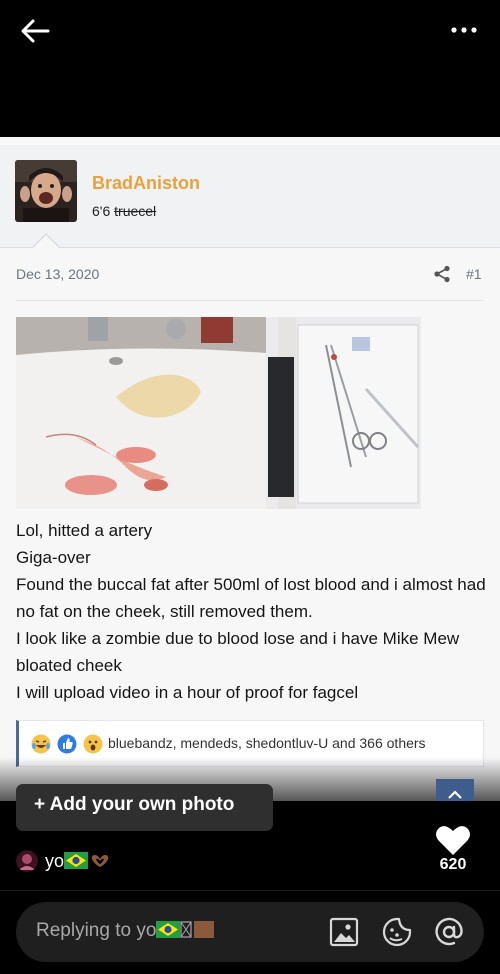 This screenshot has height=974, width=500. Describe the element at coordinates (449, 932) in the screenshot. I see `mention-icon` at that location.